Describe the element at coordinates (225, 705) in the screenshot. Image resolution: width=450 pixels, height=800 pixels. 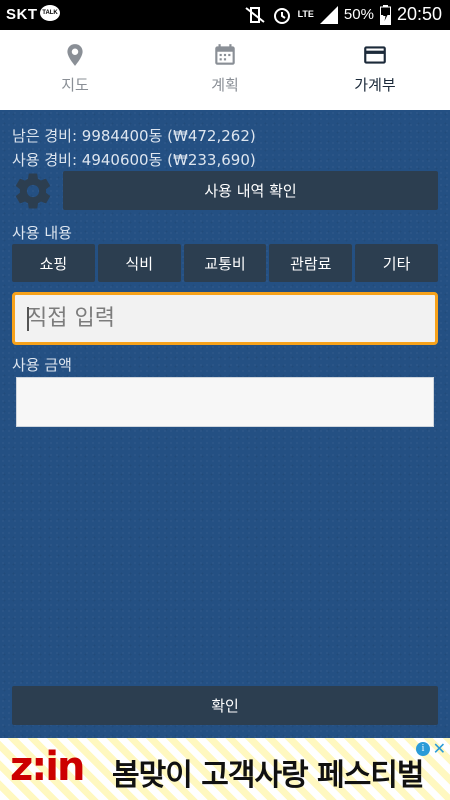
I see `confirm-button: 확인` at that location.